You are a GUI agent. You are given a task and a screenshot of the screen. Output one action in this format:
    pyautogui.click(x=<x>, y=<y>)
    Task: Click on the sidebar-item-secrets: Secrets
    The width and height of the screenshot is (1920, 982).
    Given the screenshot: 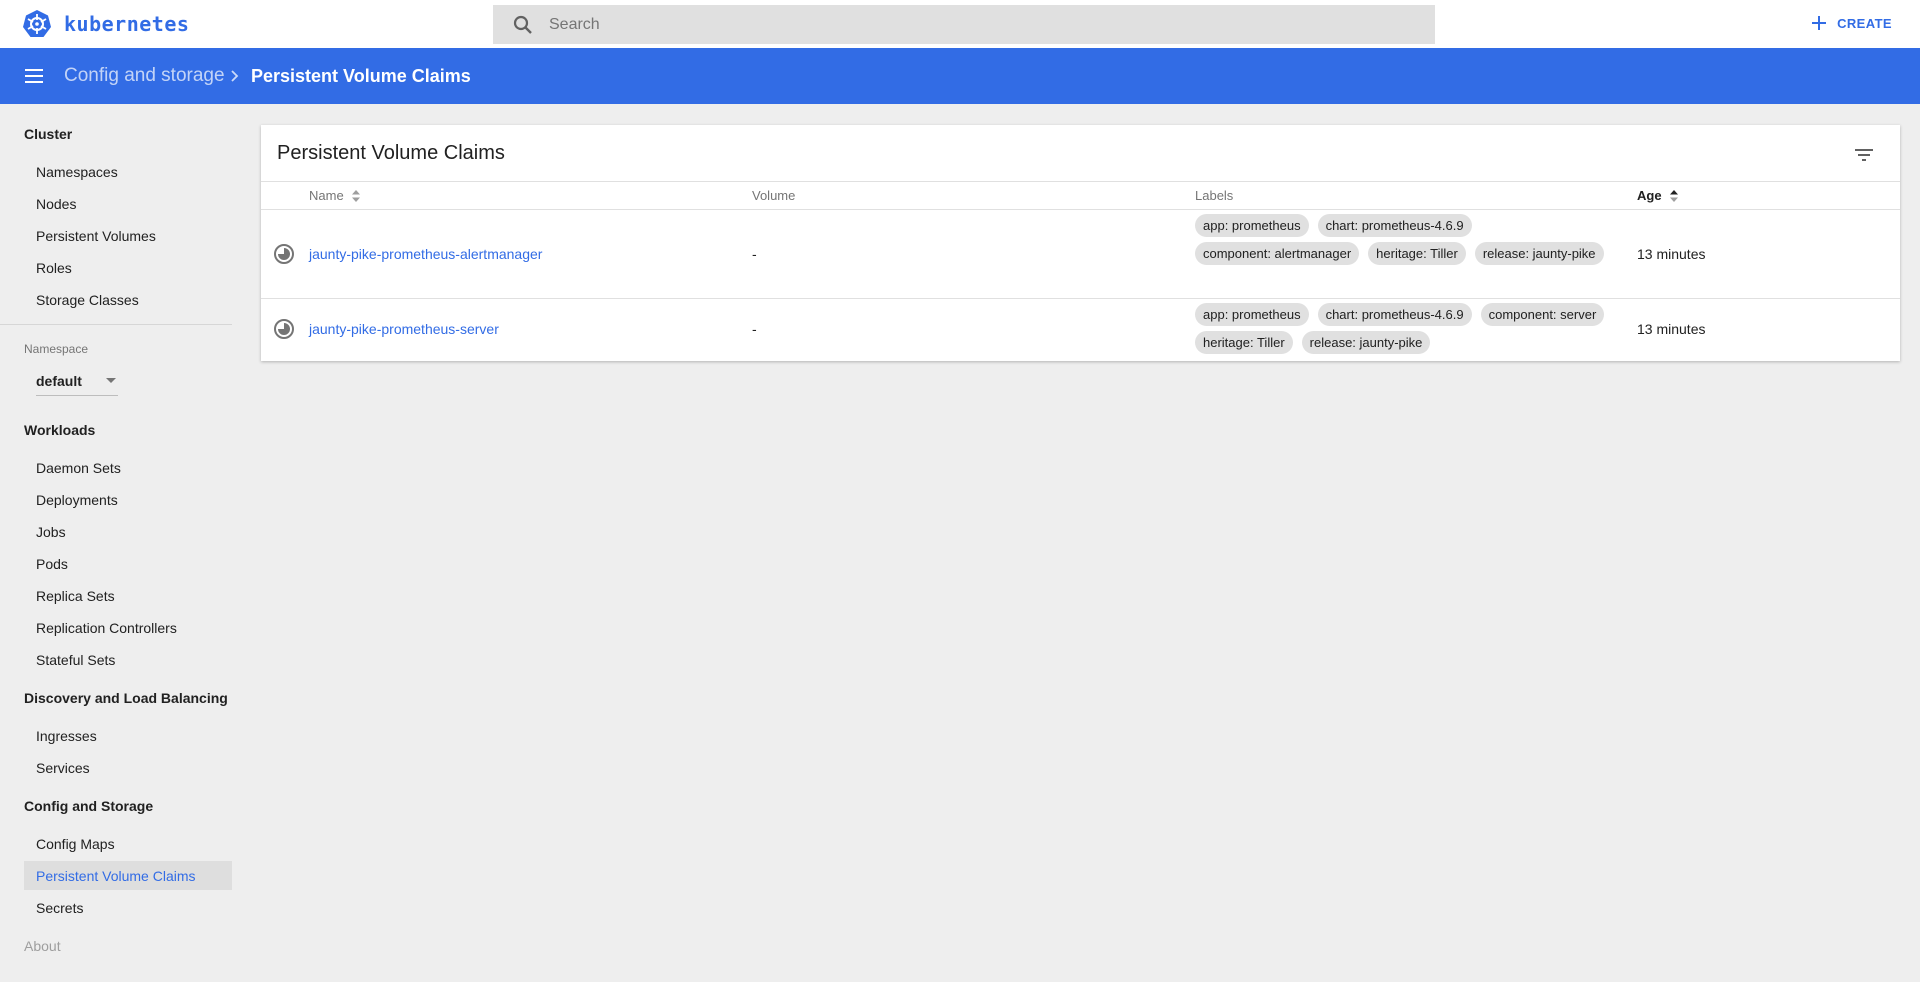 What is the action you would take?
    pyautogui.click(x=128, y=907)
    